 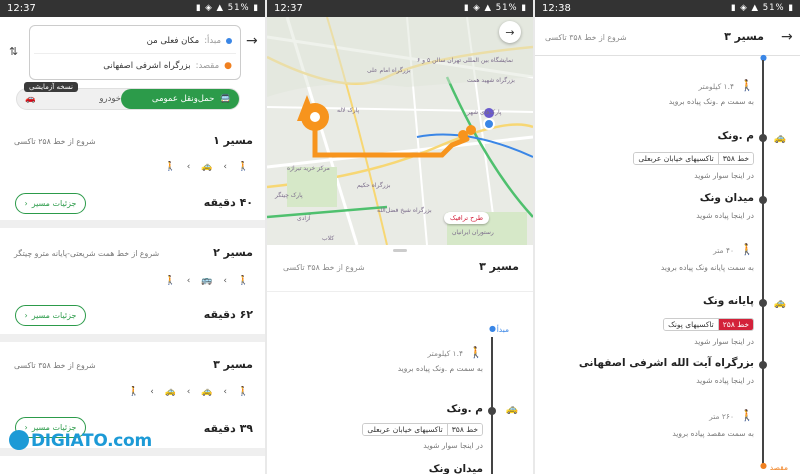 I want to click on map-label: بزرگراه حکیم, so click(x=374, y=185).